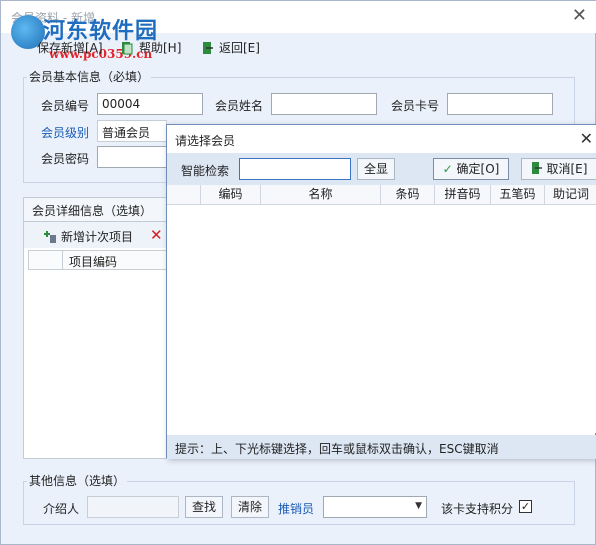 Image resolution: width=596 pixels, height=545 pixels. What do you see at coordinates (478, 169) in the screenshot?
I see `ok-label: 确定[O]` at bounding box center [478, 169].